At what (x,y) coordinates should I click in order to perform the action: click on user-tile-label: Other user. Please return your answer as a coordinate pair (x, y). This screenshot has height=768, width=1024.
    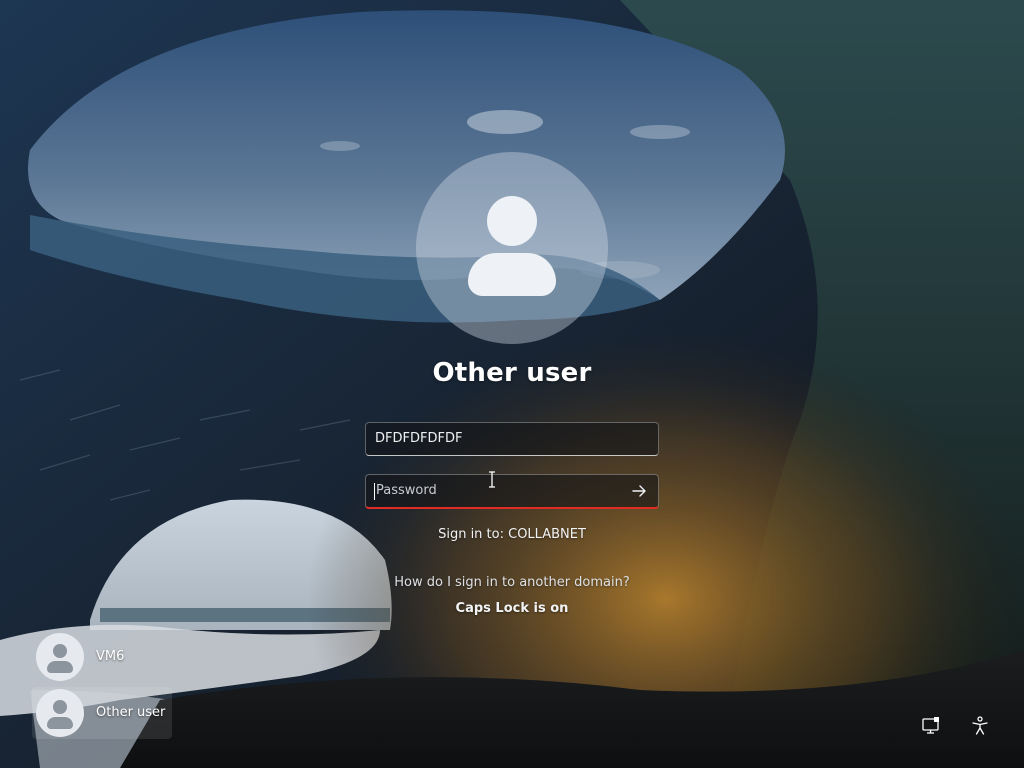
    Looking at the image, I should click on (131, 712).